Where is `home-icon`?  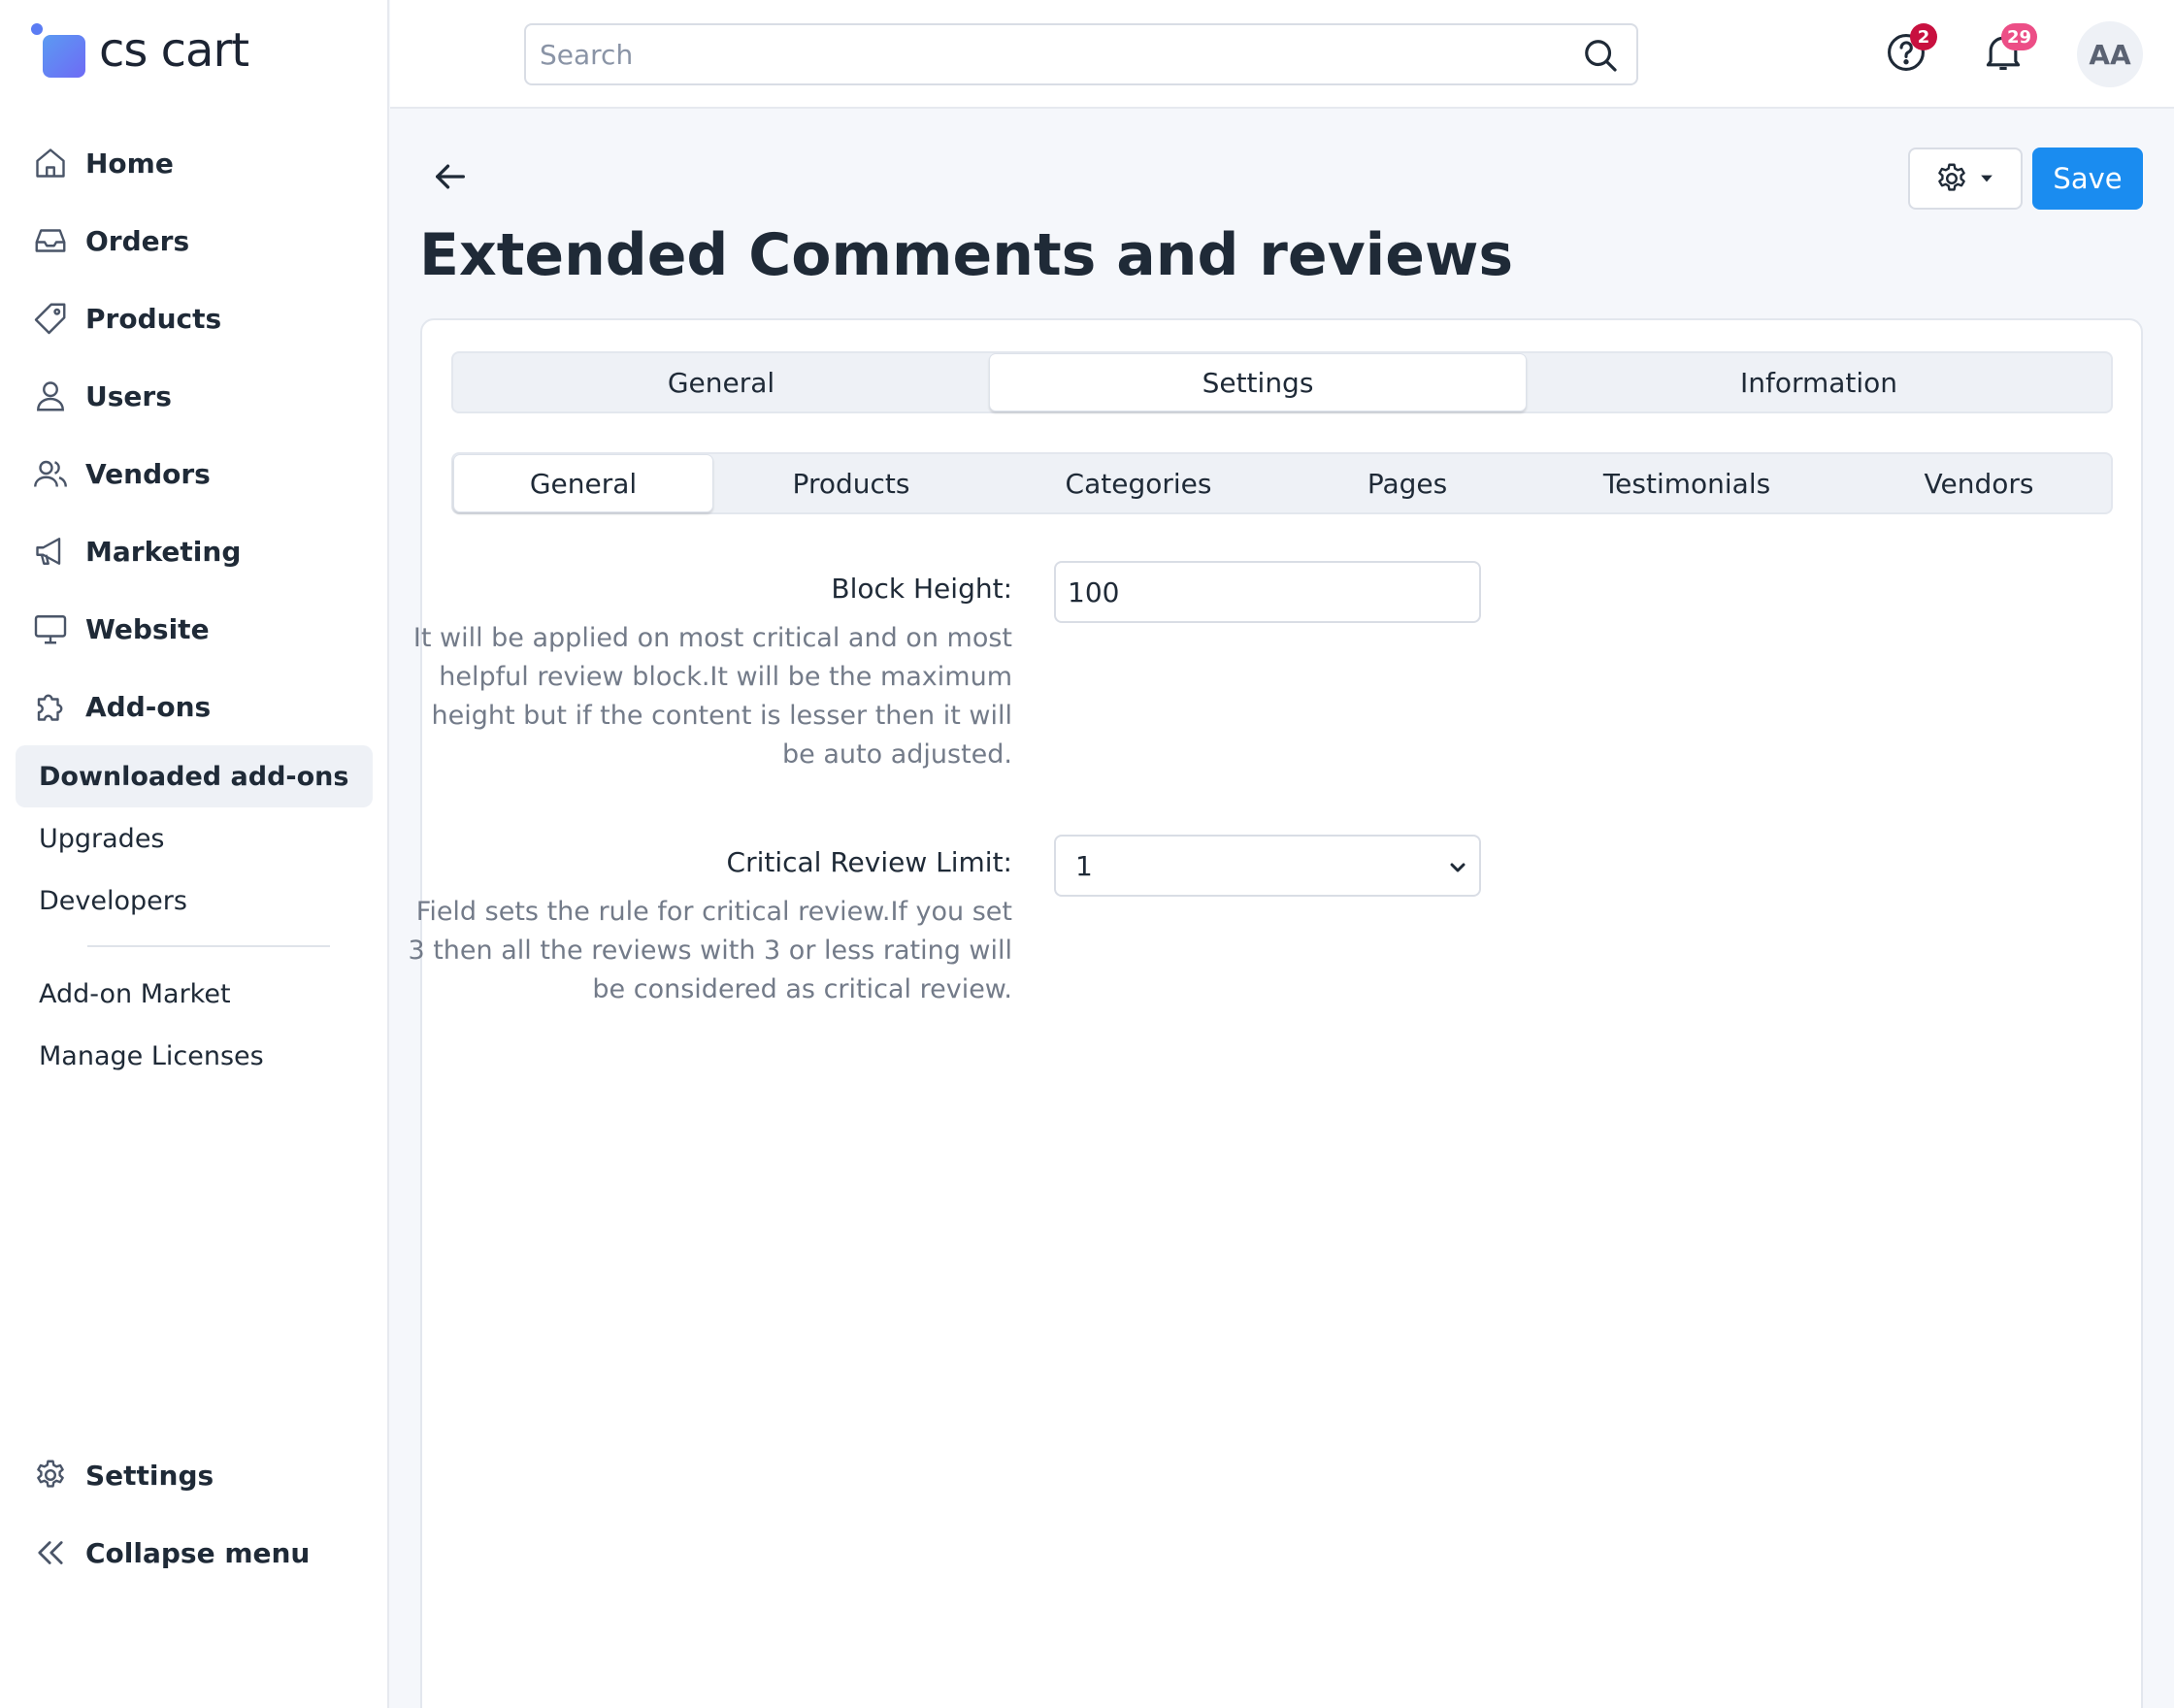
home-icon is located at coordinates (50, 163).